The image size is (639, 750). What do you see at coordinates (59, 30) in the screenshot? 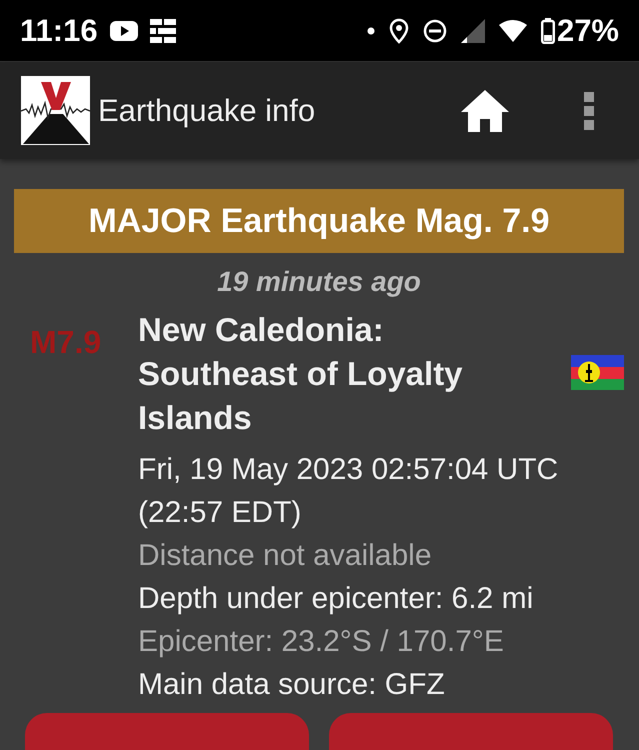
I see `status-time: 11:16` at bounding box center [59, 30].